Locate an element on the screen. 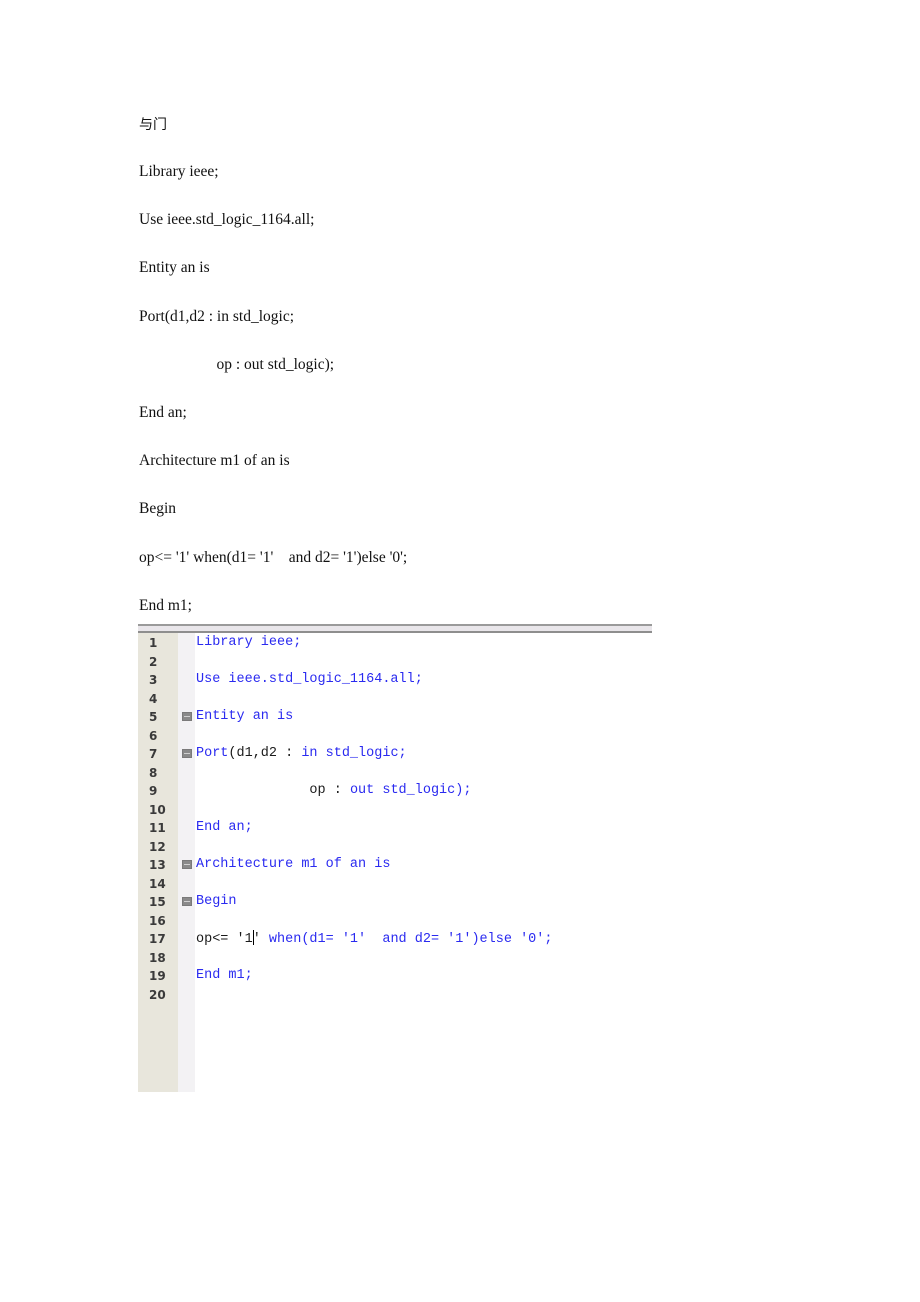 This screenshot has width=920, height=1302. keyword-token: when(d1= '1' and d2= '1')else '0'; is located at coordinates (410, 939).